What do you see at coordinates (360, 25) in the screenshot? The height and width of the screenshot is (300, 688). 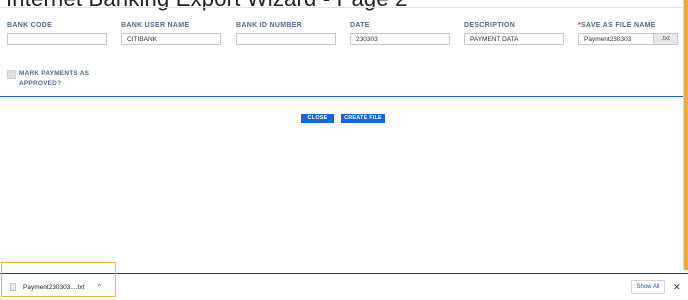 I see `date-label: DATE` at bounding box center [360, 25].